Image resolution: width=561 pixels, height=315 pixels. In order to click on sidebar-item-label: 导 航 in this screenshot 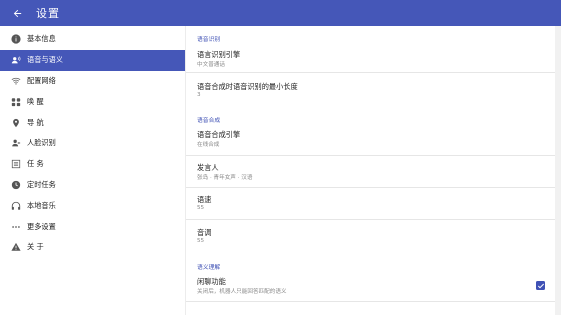, I will do `click(35, 122)`.